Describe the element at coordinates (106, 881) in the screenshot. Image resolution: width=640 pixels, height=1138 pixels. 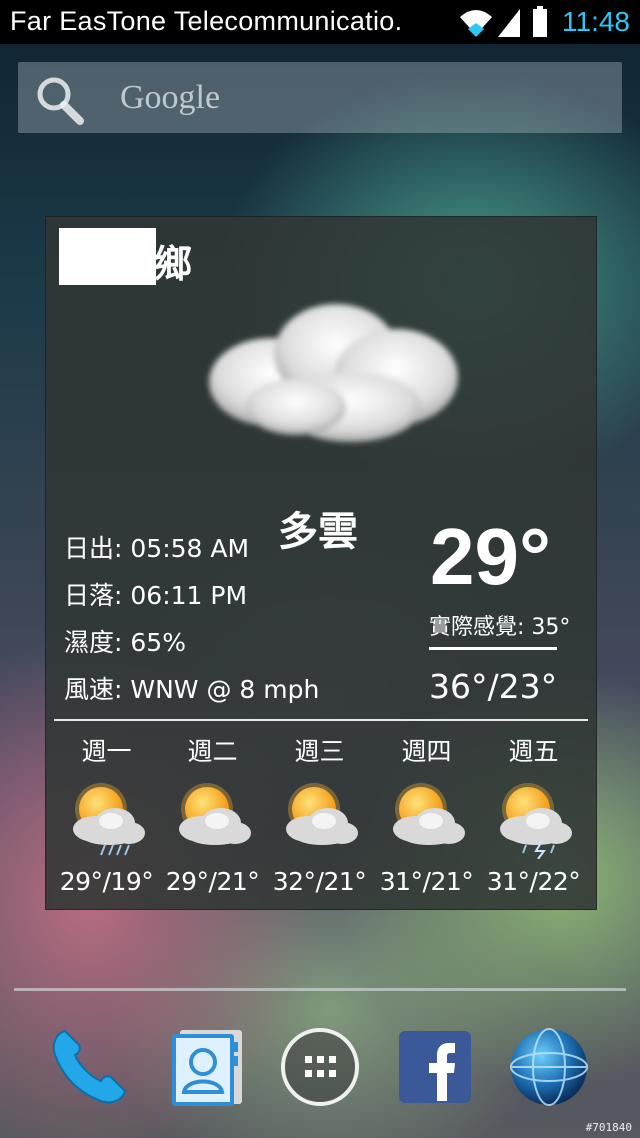
I see `forecast-day-temperature: 29°/19°` at that location.